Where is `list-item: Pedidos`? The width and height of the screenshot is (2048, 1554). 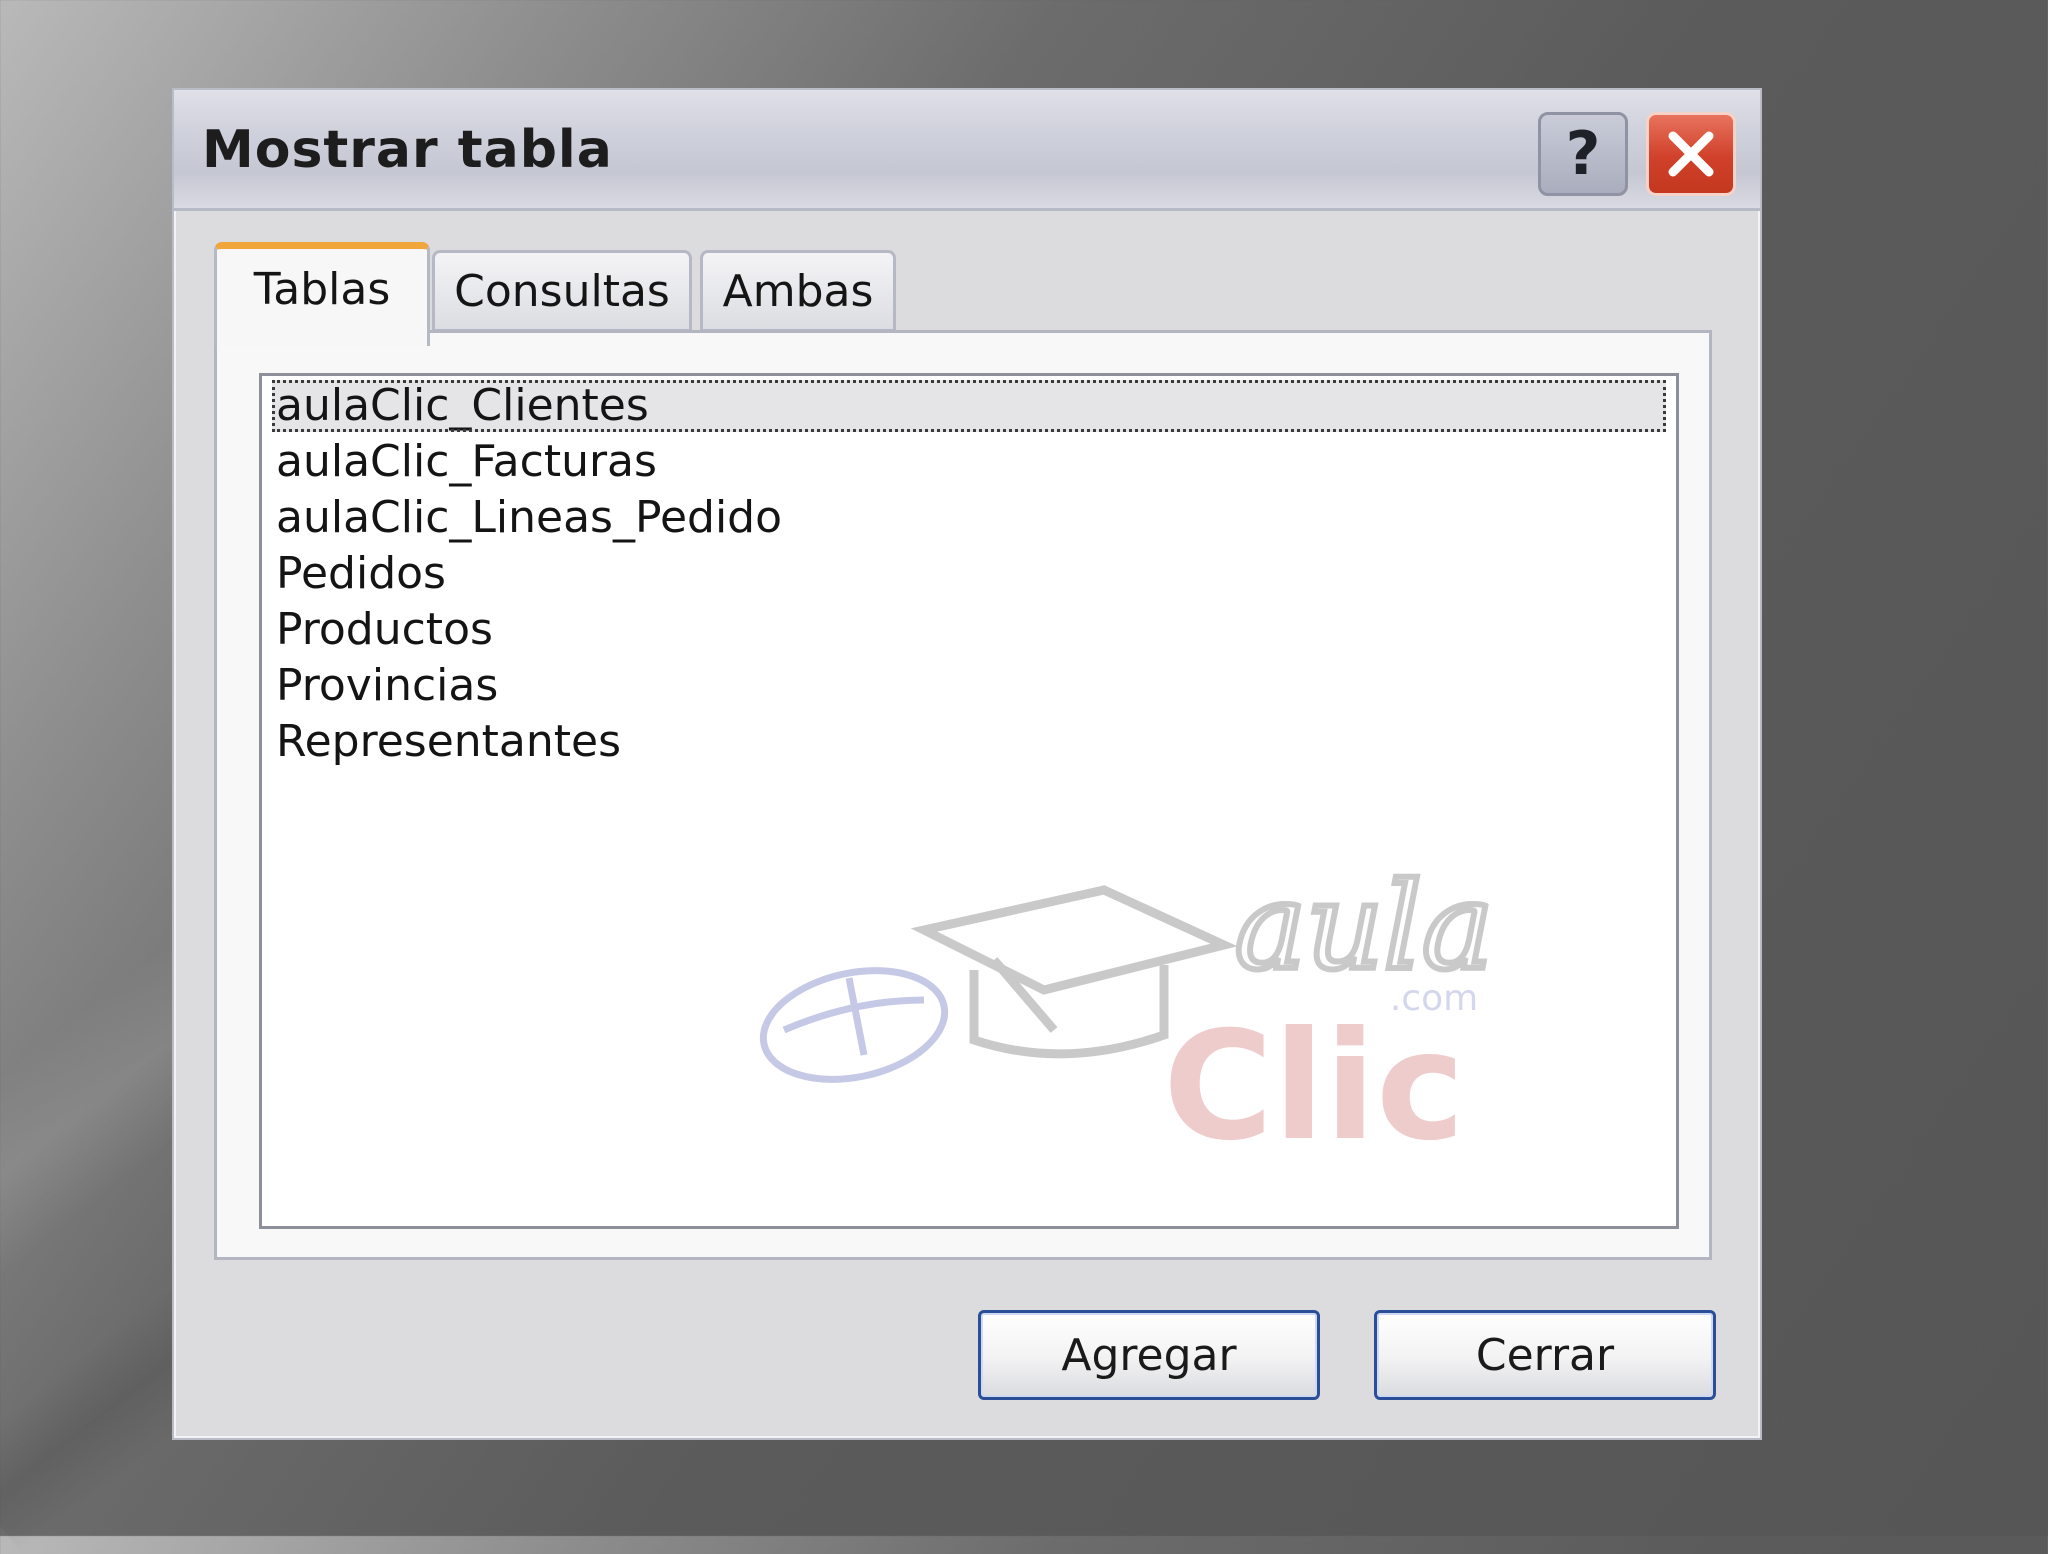 list-item: Pedidos is located at coordinates (969, 574).